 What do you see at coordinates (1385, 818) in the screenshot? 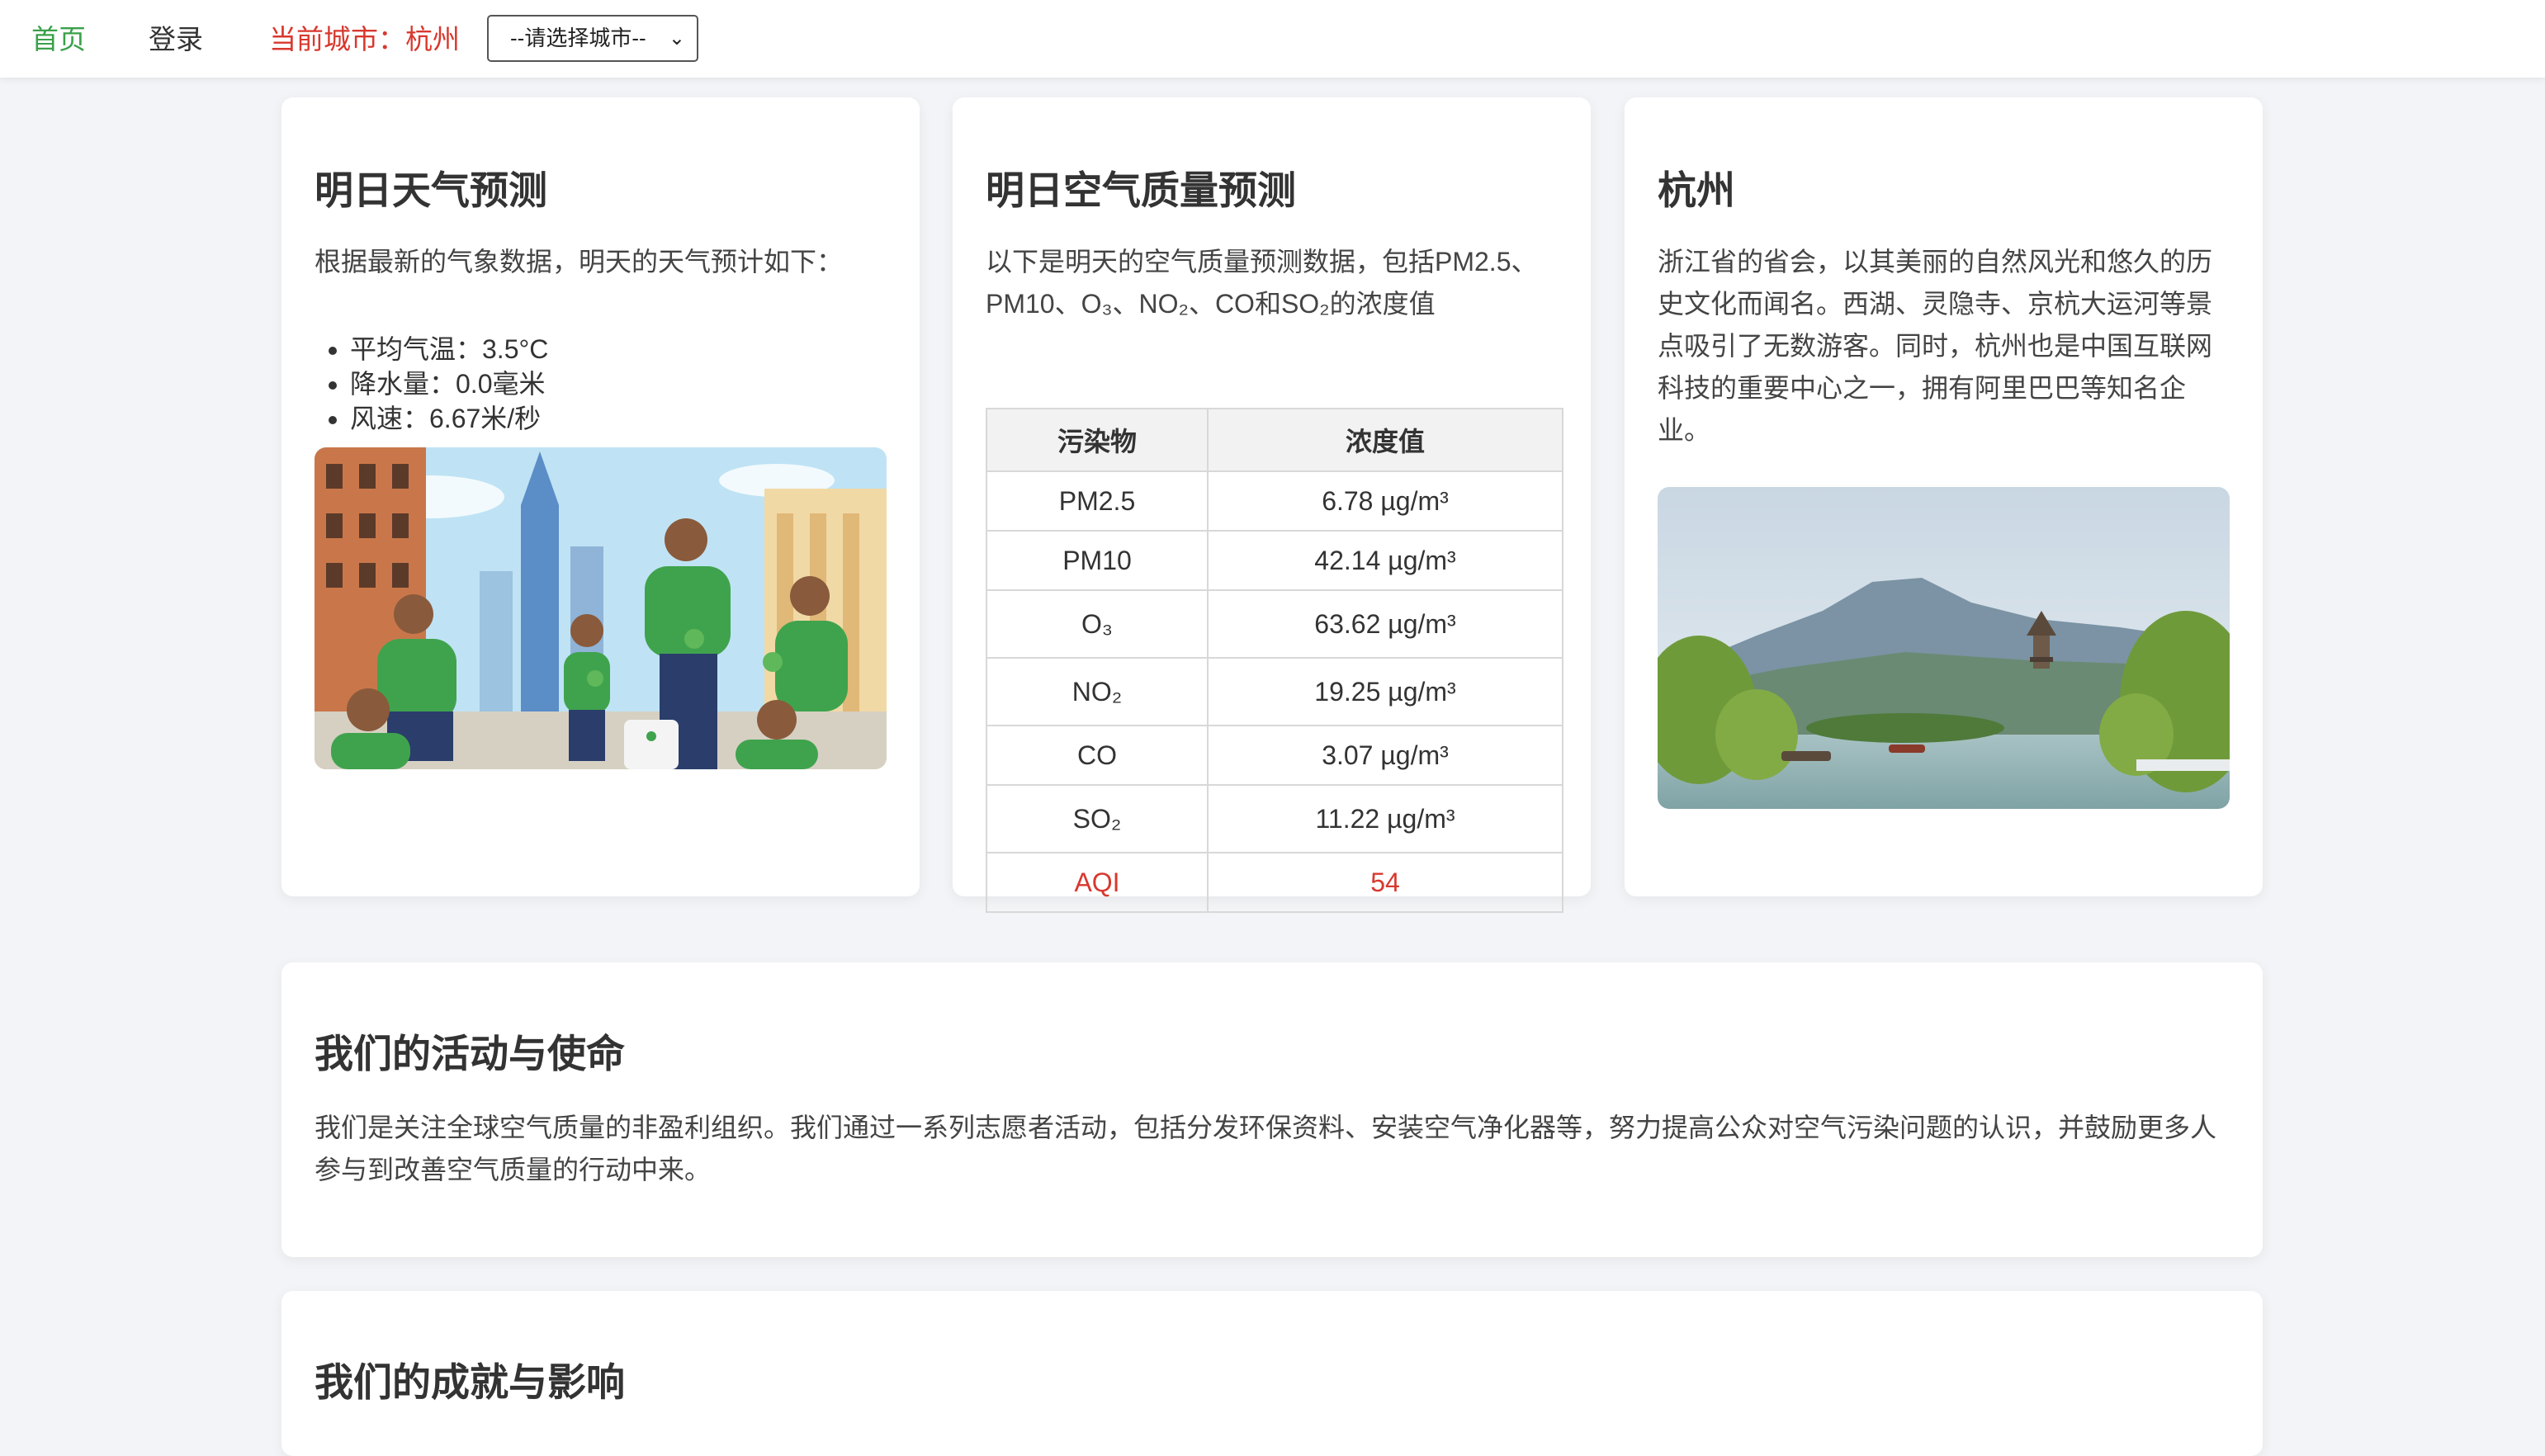
I see `pollutant-value: 11.22 µg/m³` at bounding box center [1385, 818].